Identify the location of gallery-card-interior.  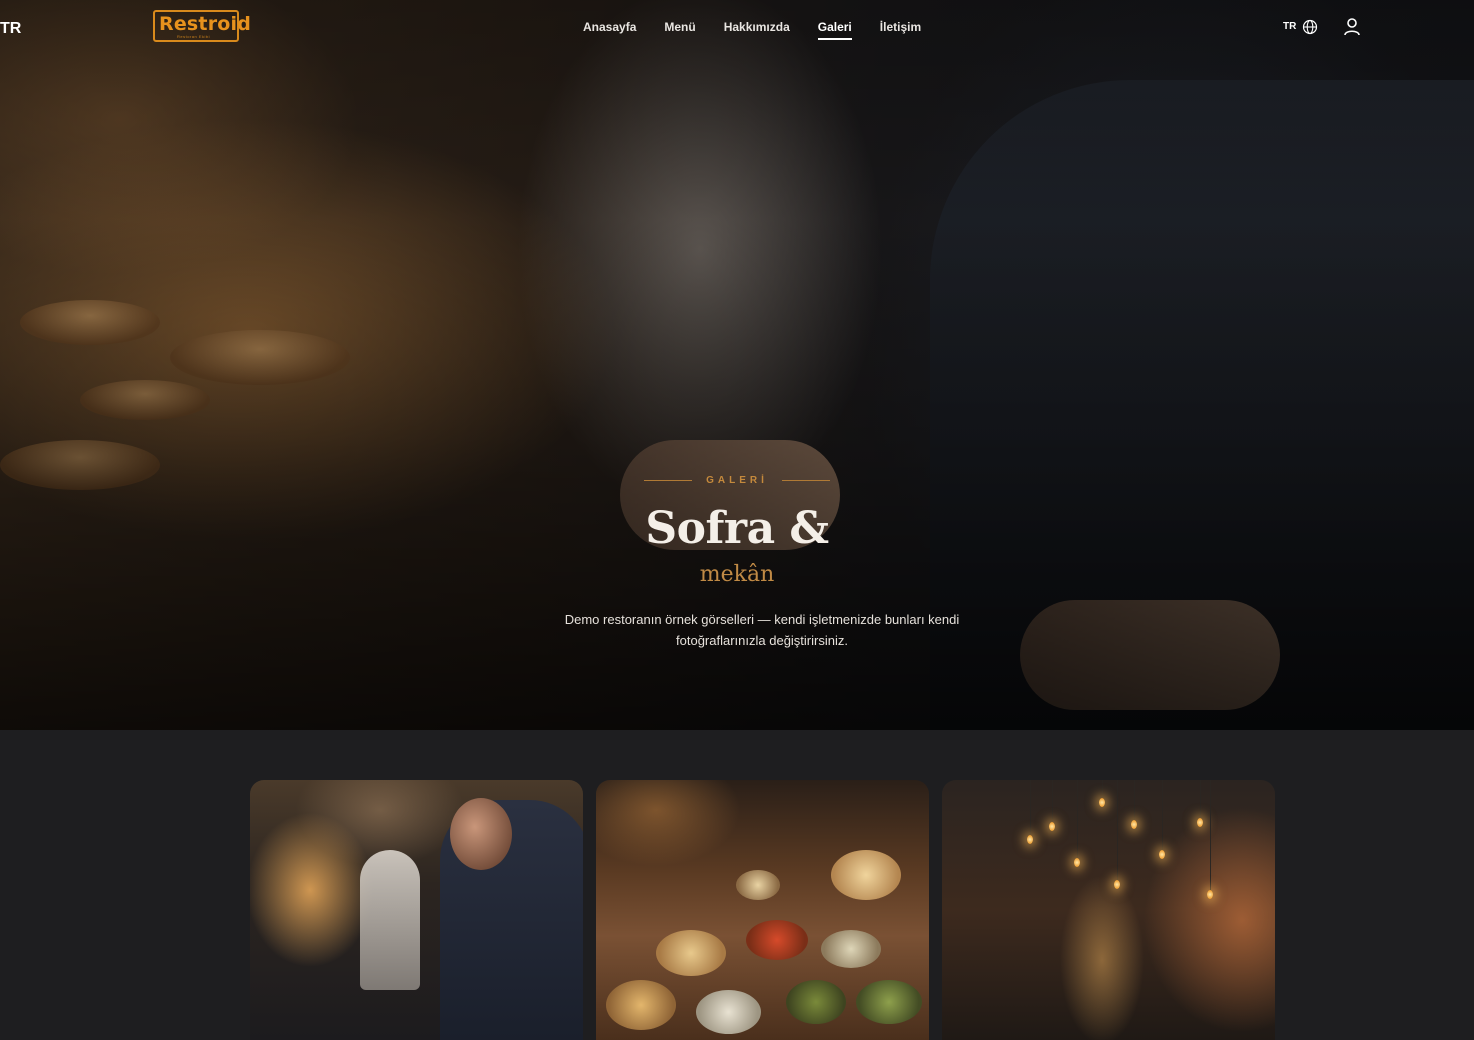
(1108, 910).